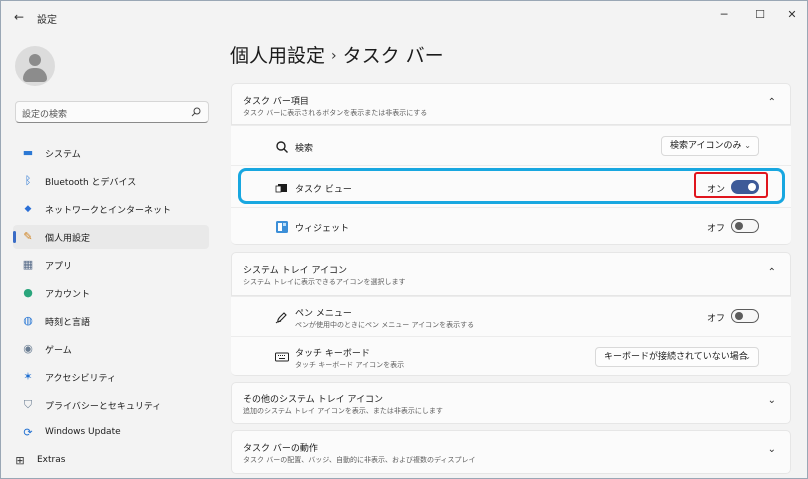  Describe the element at coordinates (14, 237) in the screenshot. I see `active-indicator` at that location.